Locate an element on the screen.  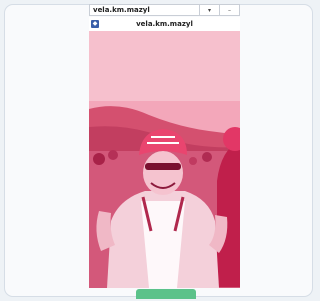
close-icon: – is located at coordinates (229, 10).